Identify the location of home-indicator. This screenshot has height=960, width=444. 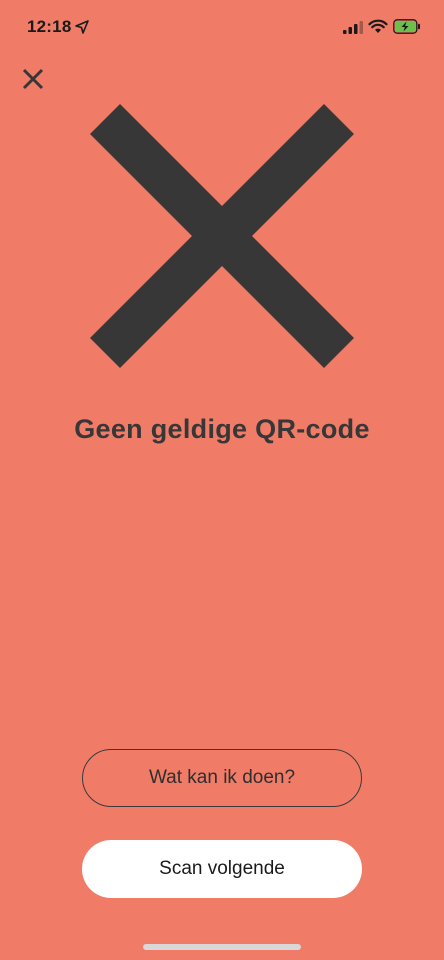
(222, 947).